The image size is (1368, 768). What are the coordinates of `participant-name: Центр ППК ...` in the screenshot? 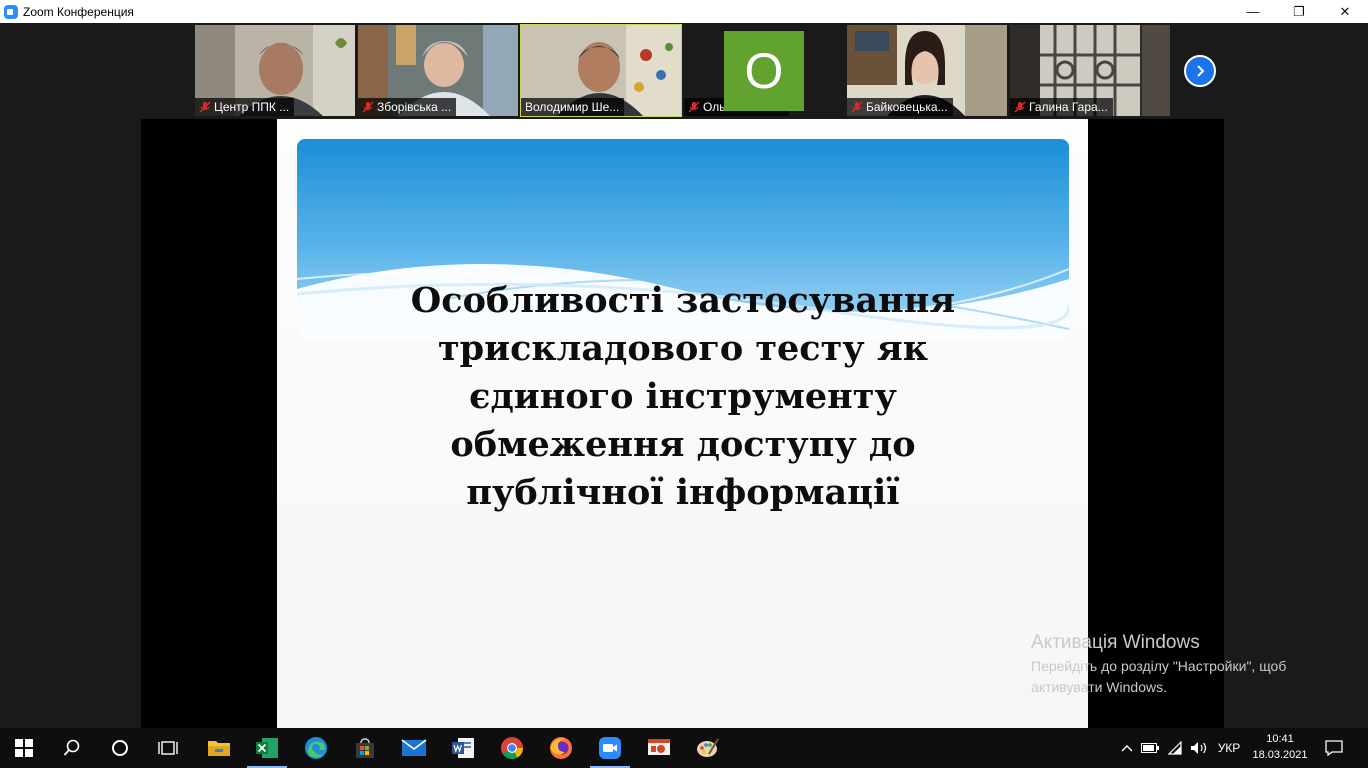 It's located at (252, 107).